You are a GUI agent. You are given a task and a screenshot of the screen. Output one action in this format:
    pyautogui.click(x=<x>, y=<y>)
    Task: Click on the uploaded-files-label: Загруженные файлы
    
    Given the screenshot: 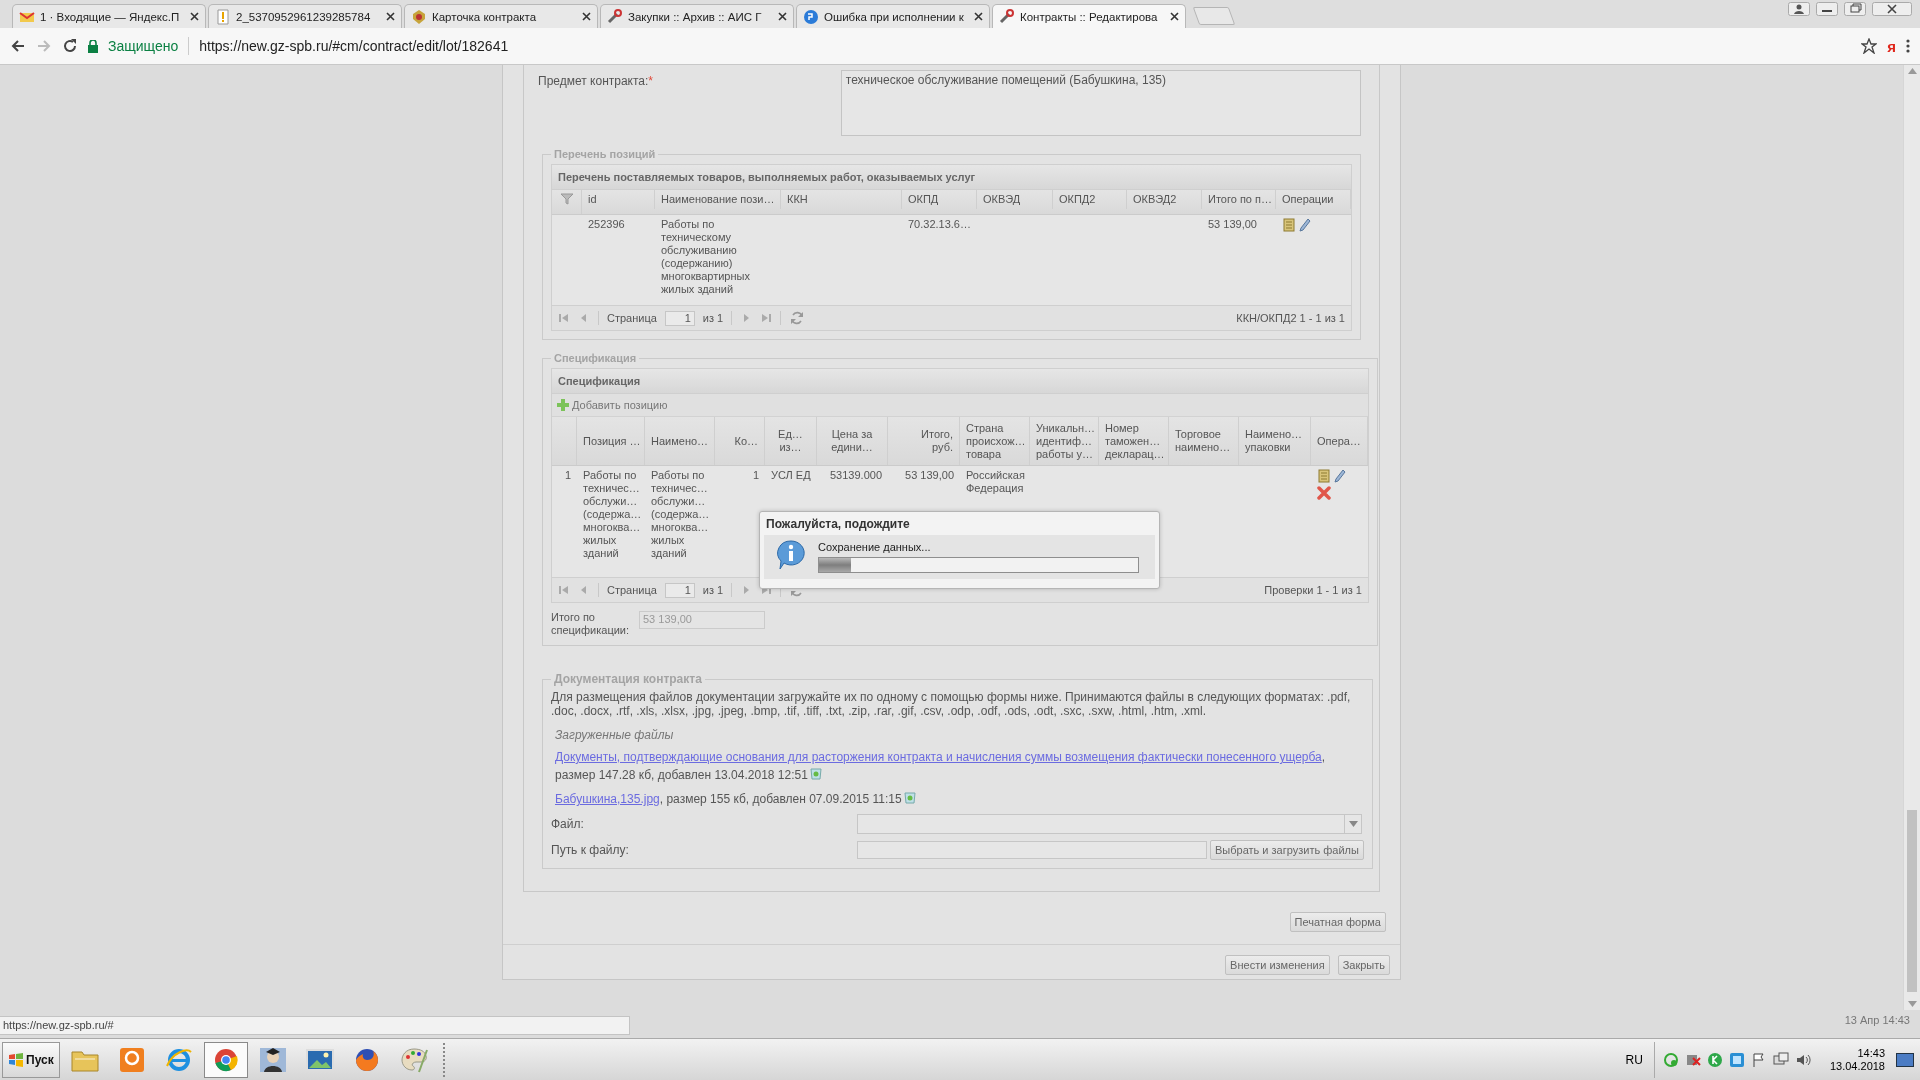 What is the action you would take?
    pyautogui.click(x=615, y=735)
    